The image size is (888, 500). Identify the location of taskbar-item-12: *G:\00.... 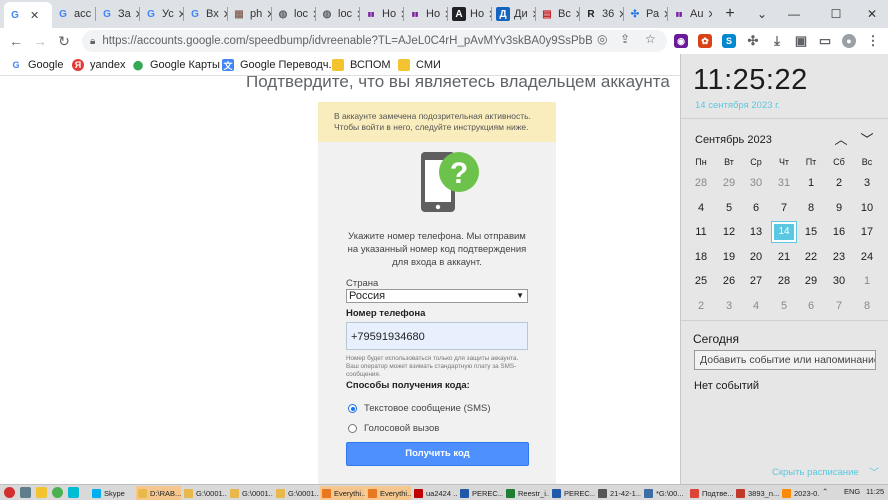
(664, 493).